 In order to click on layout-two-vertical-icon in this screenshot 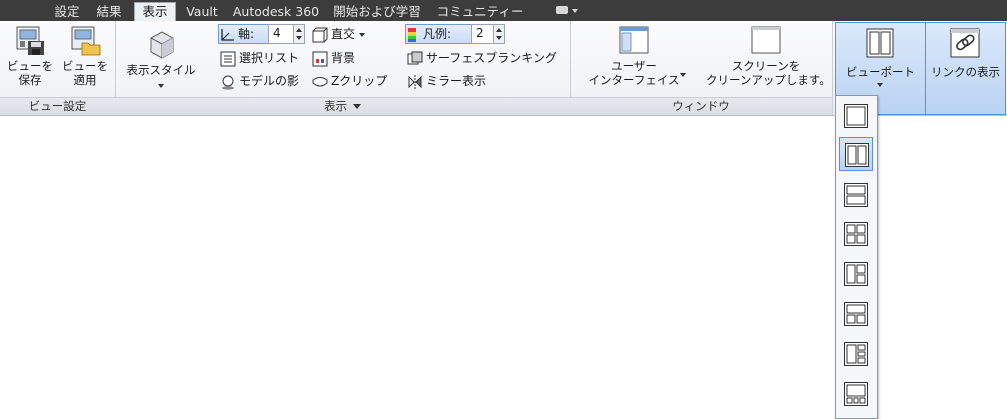, I will do `click(857, 155)`.